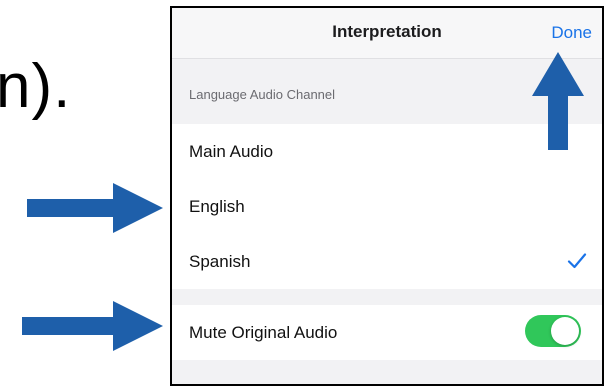  What do you see at coordinates (262, 94) in the screenshot?
I see `section-header-label: Language Audio Channel` at bounding box center [262, 94].